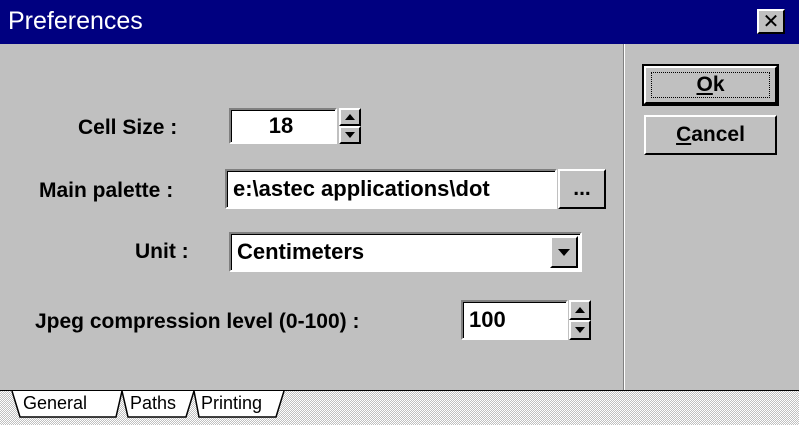  Describe the element at coordinates (162, 251) in the screenshot. I see `unit-label: Unit :` at that location.